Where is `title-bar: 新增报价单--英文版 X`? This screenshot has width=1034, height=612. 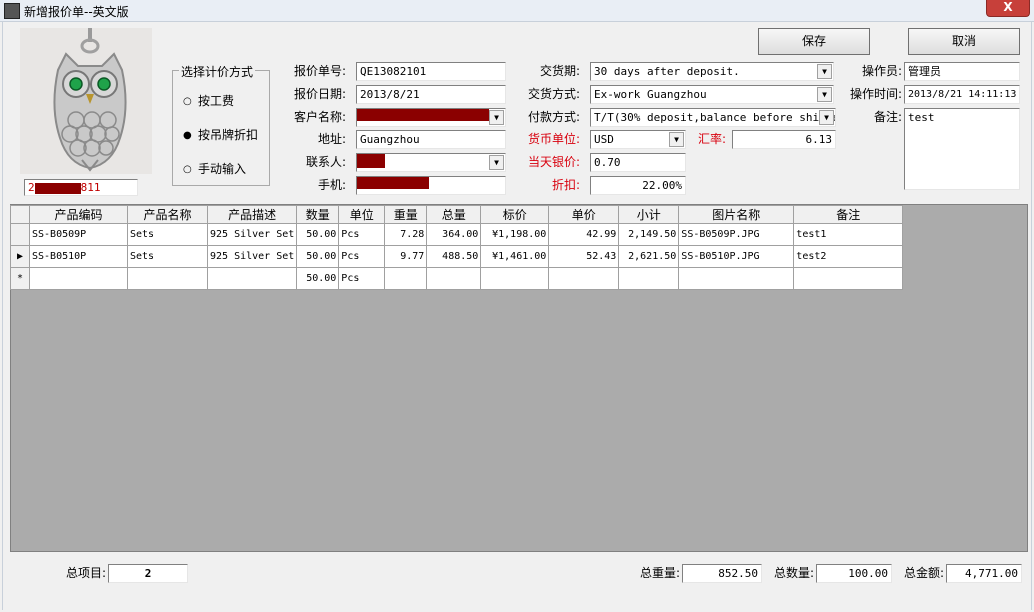
title-bar: 新增报价单--英文版 X is located at coordinates (517, 11).